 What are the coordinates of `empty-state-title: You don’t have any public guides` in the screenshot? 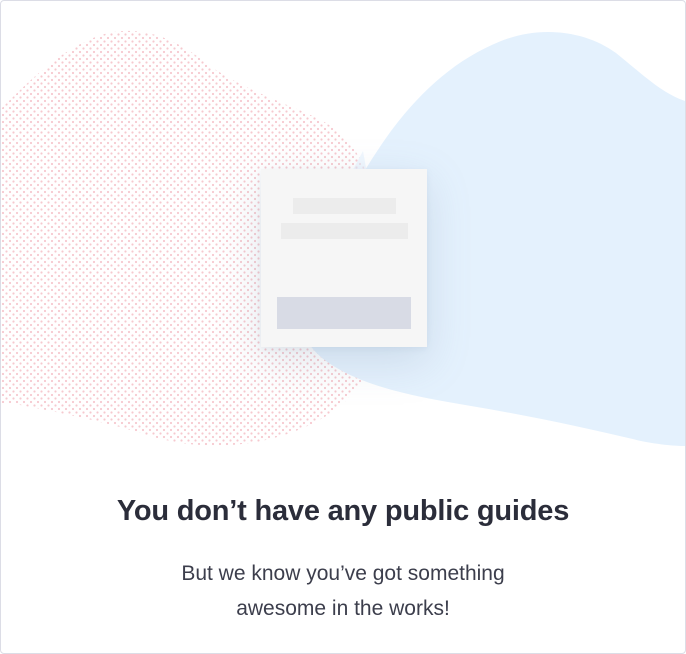 It's located at (343, 511).